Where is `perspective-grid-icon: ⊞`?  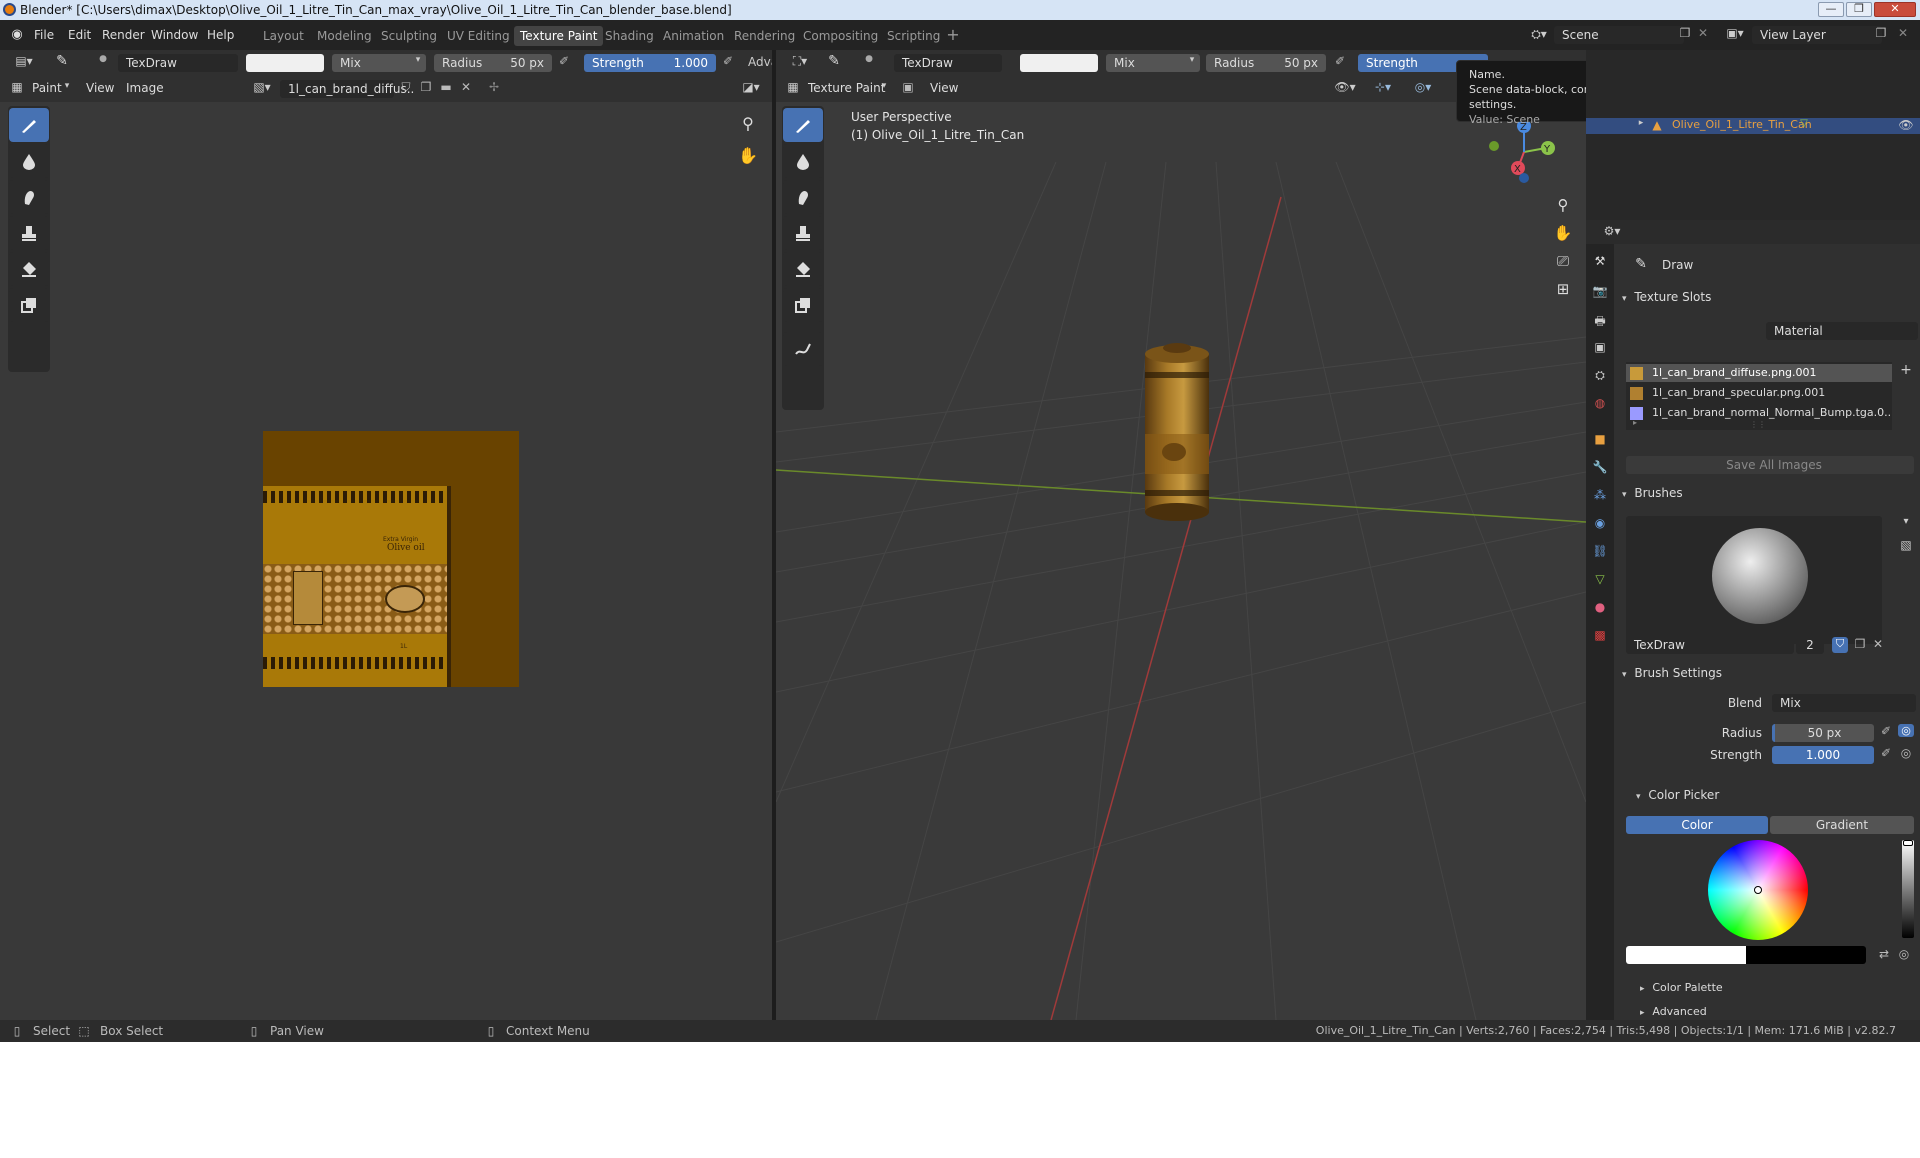 perspective-grid-icon: ⊞ is located at coordinates (1563, 289).